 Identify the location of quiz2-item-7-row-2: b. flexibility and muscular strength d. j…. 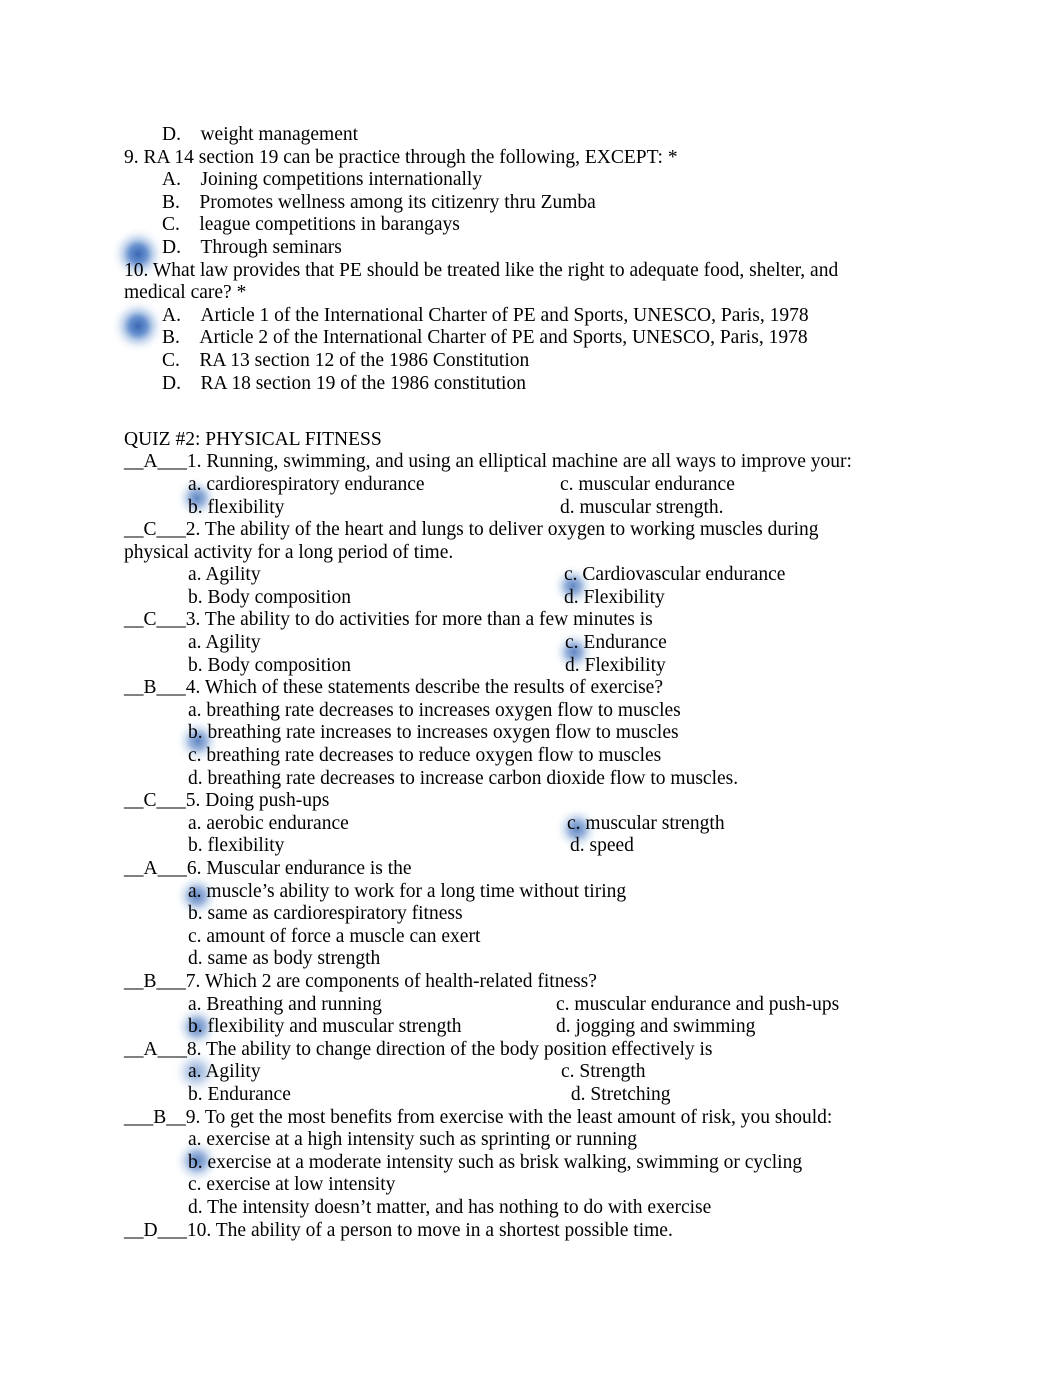
(534, 1027).